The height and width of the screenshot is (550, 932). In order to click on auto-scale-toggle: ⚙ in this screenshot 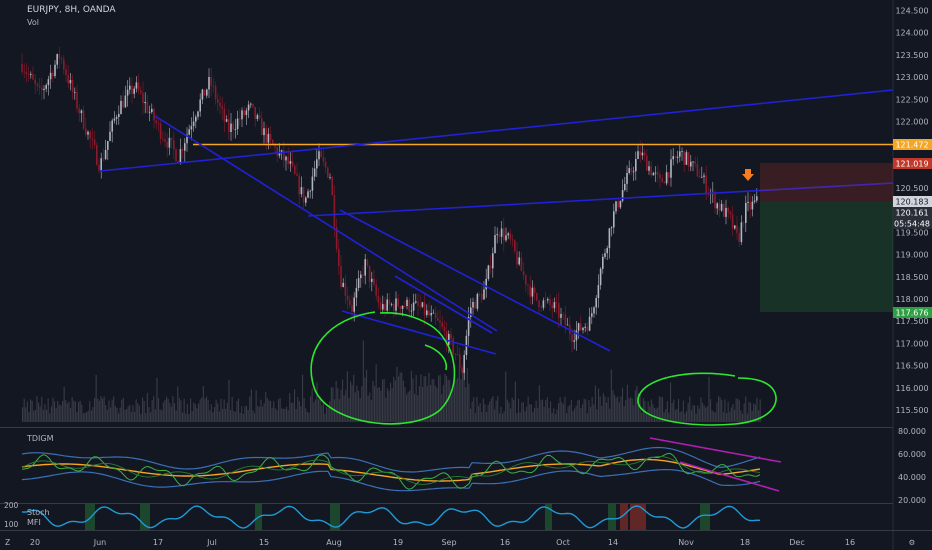, I will do `click(912, 542)`.